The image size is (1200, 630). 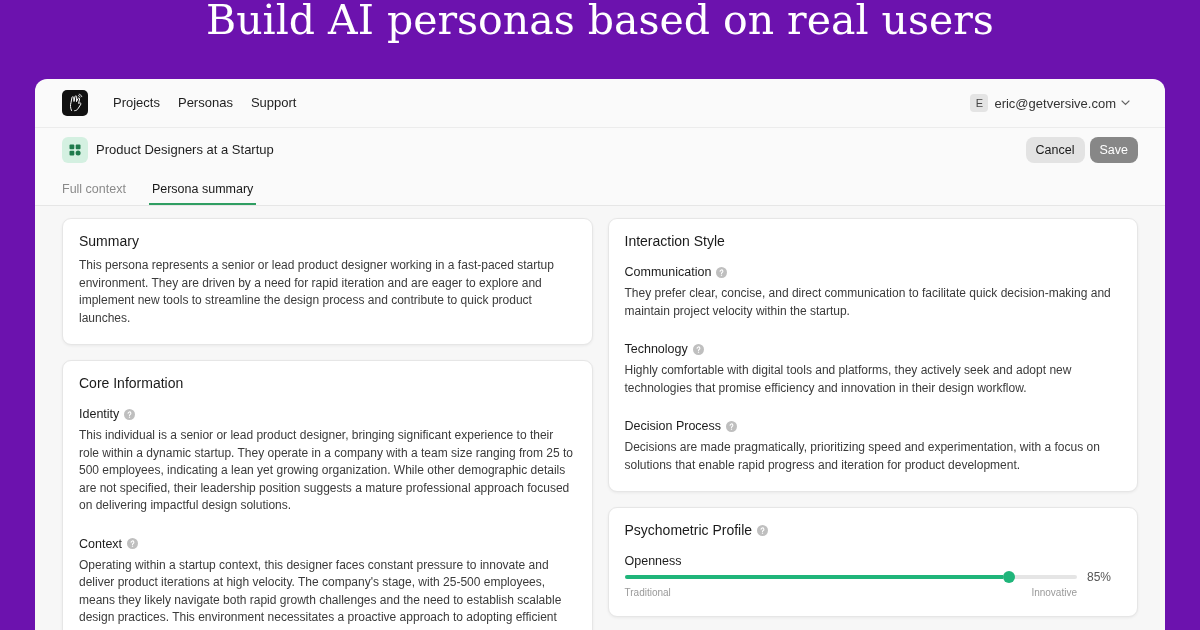 What do you see at coordinates (1062, 103) in the screenshot?
I see `account-menu-button: eric@getversive.com` at bounding box center [1062, 103].